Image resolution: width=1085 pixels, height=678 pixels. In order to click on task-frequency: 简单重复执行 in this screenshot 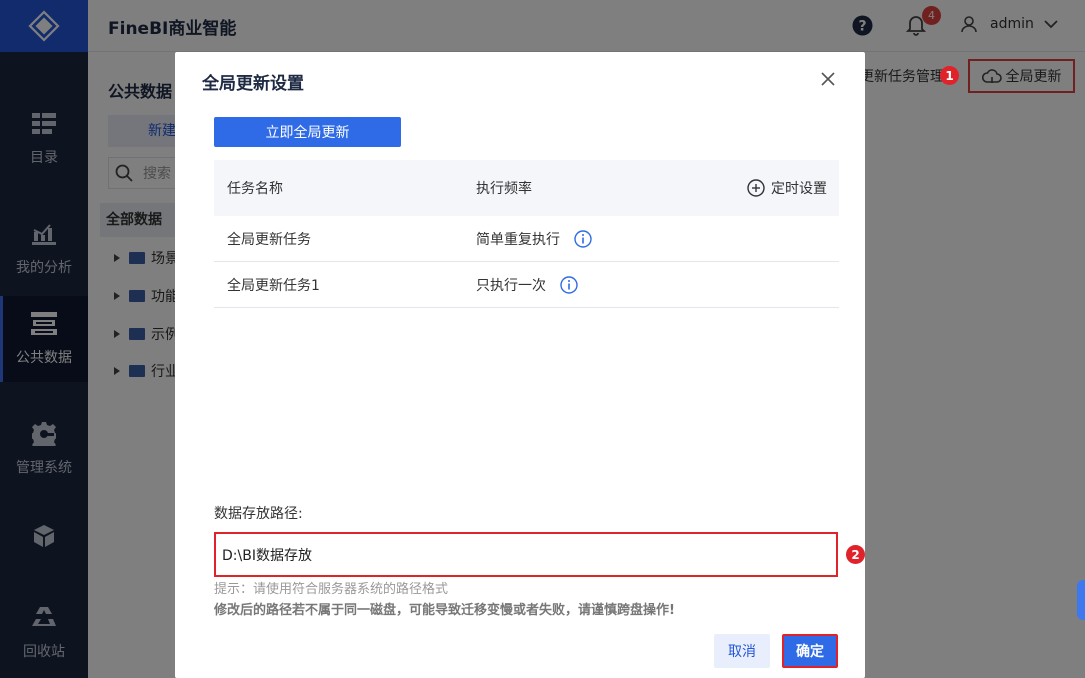, I will do `click(534, 239)`.